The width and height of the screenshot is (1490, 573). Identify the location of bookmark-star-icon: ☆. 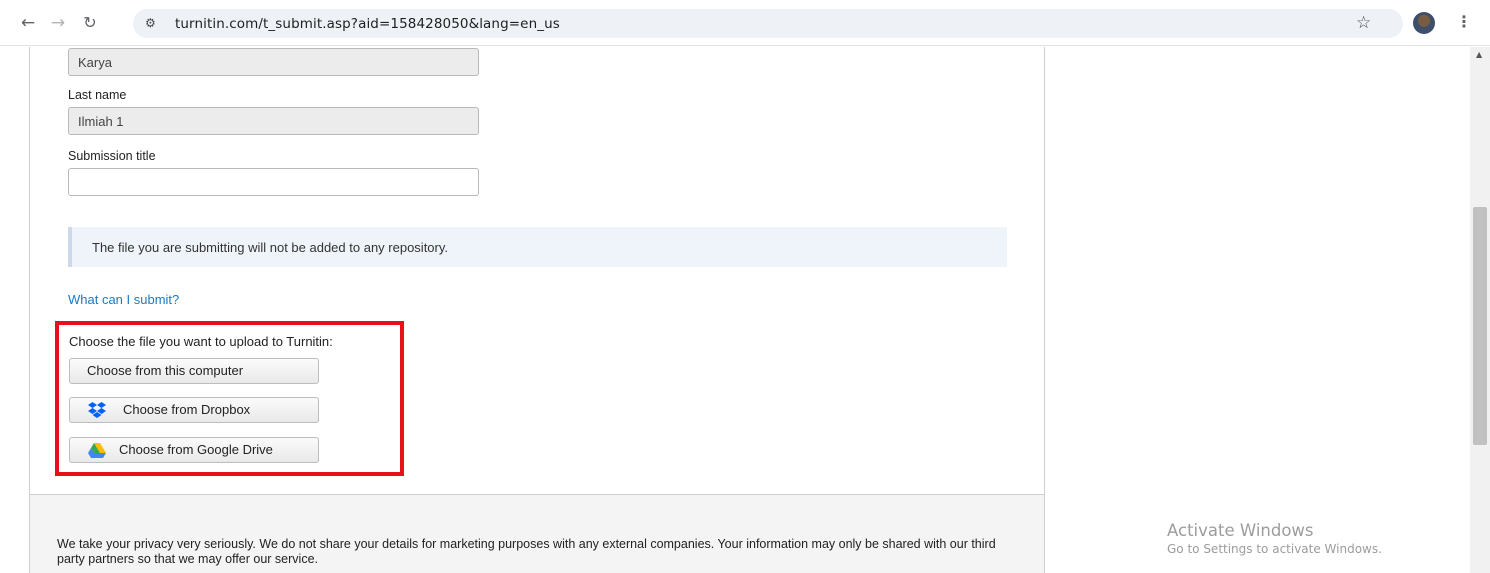
(1363, 23).